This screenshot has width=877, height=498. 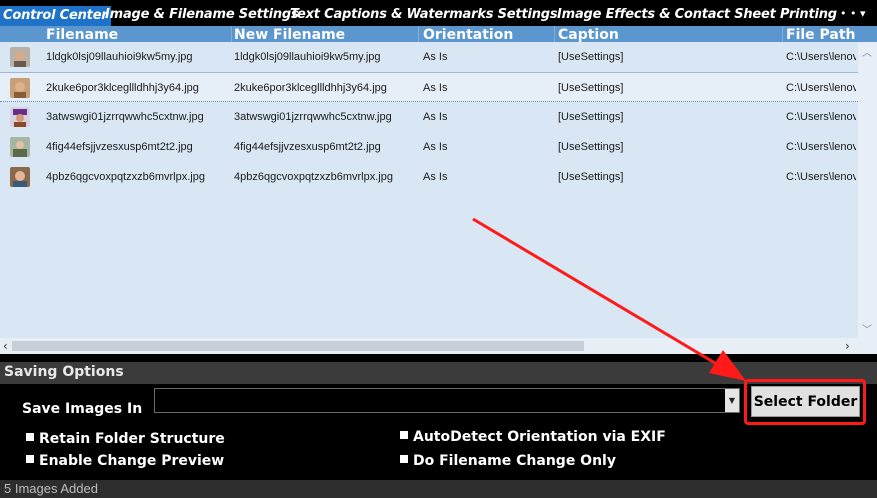 I want to click on scroll-down-icon: ﹀, so click(x=867, y=328).